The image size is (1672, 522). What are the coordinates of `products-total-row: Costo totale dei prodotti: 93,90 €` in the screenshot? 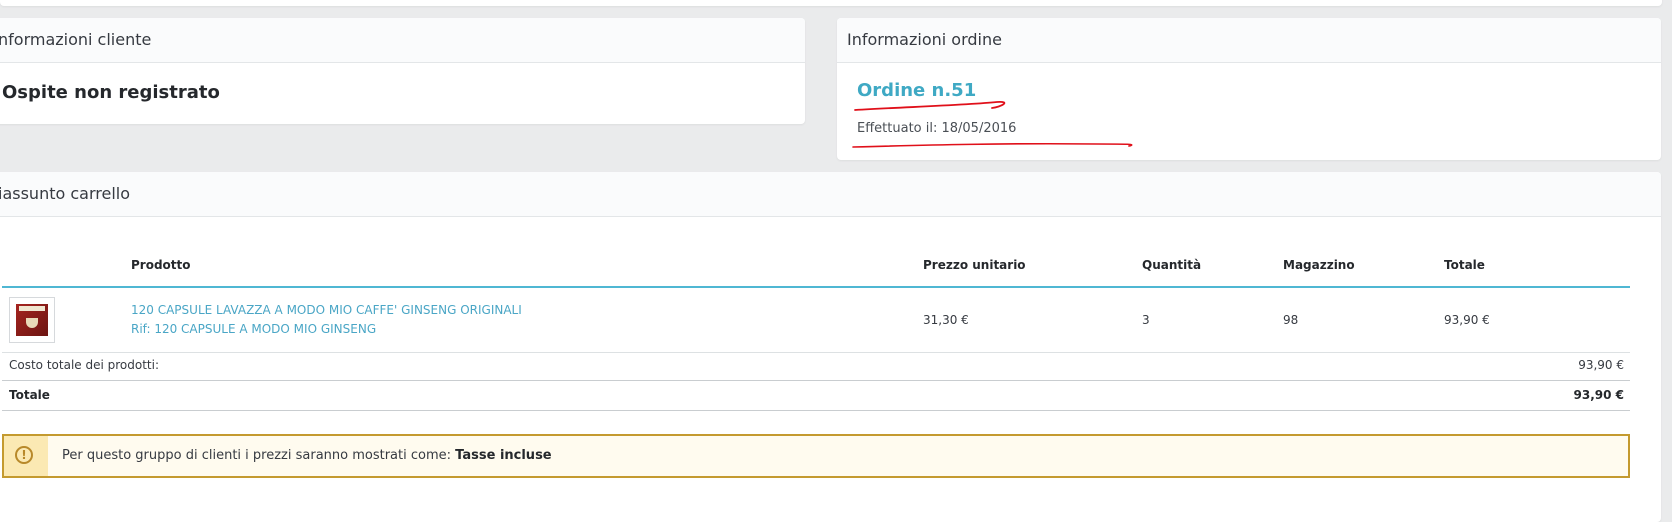 It's located at (816, 366).